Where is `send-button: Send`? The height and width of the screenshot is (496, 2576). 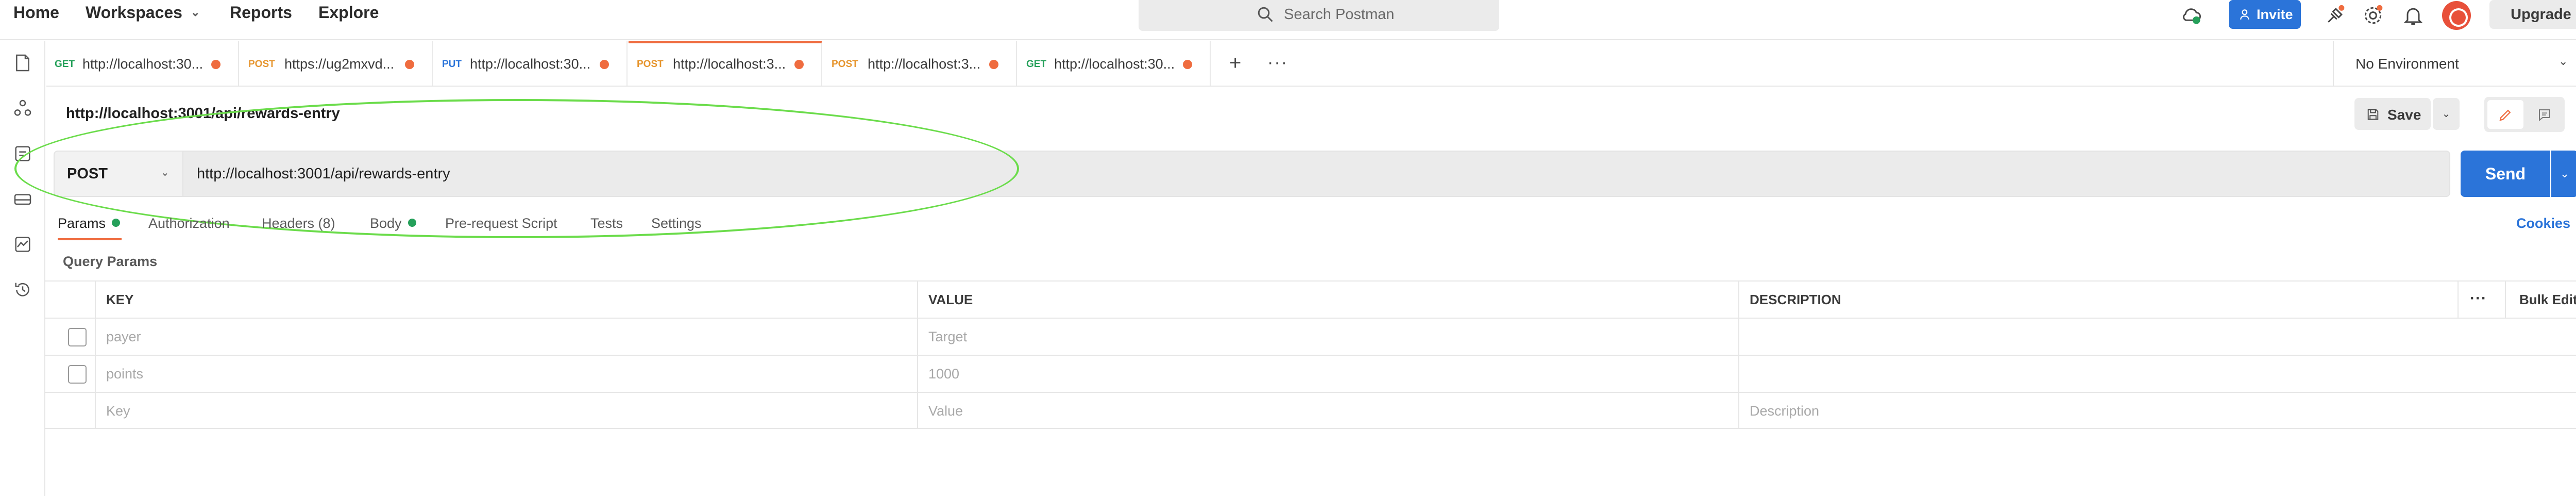
send-button: Send is located at coordinates (2505, 174).